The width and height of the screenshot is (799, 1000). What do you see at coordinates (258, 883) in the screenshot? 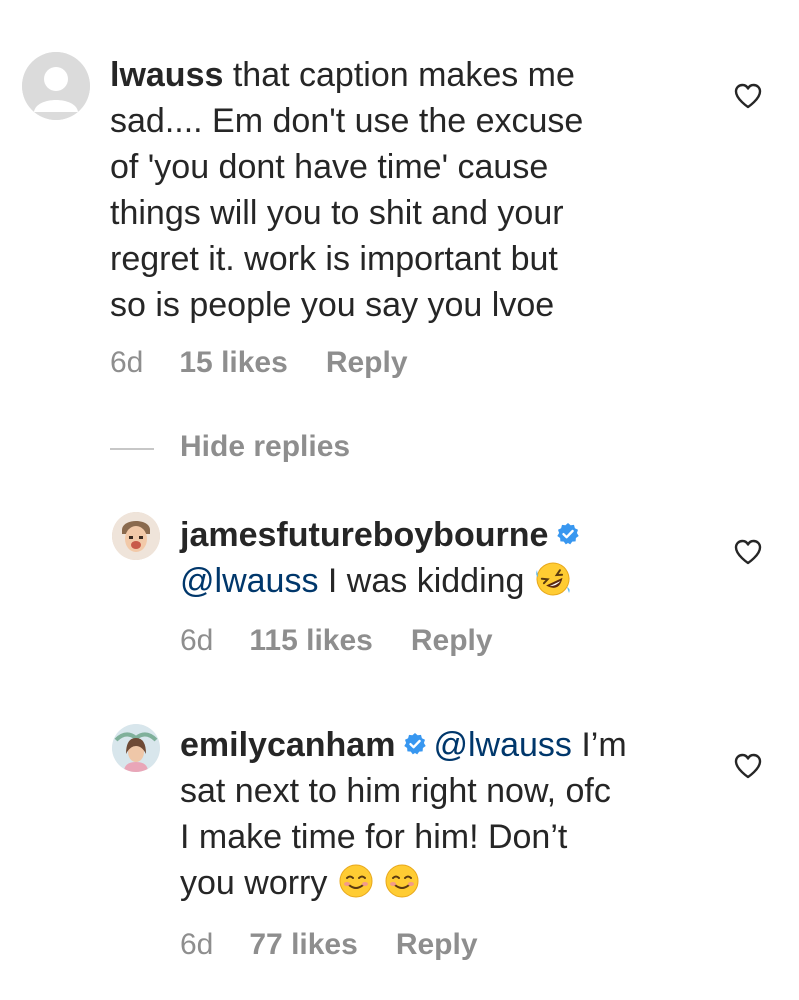
I see `reply-text-line: you worry` at bounding box center [258, 883].